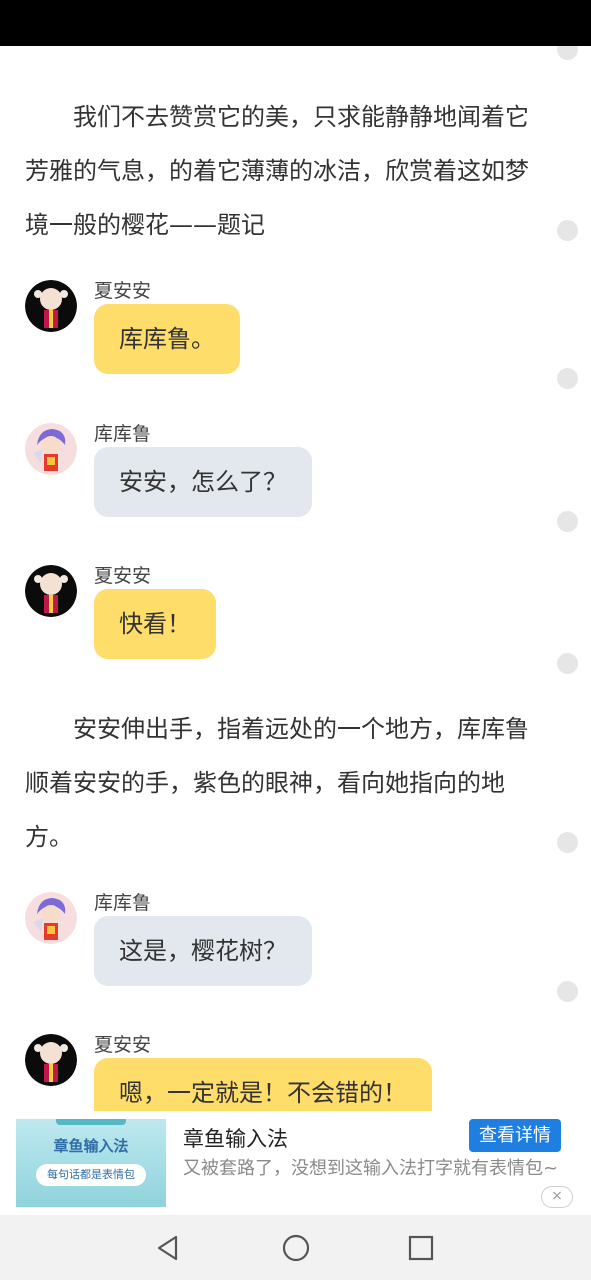 This screenshot has height=1280, width=591. I want to click on close-icon: ×, so click(557, 1197).